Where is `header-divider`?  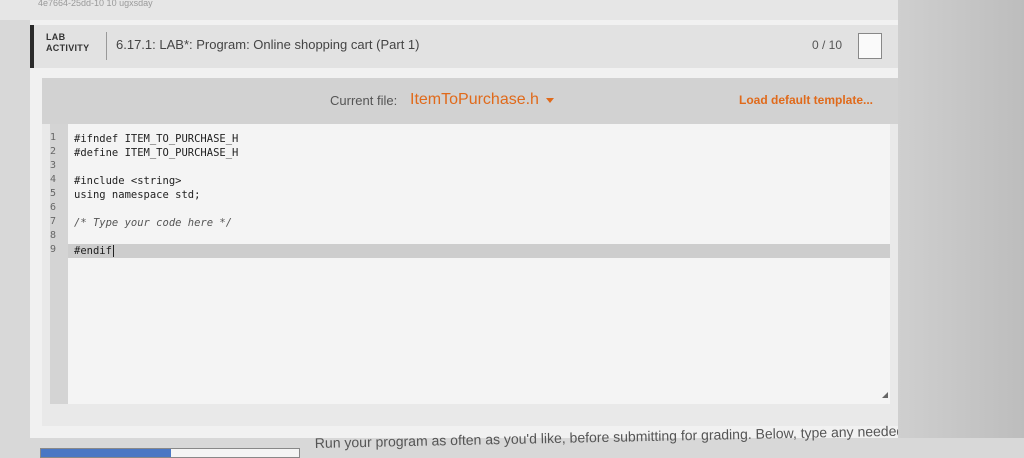 header-divider is located at coordinates (106, 46).